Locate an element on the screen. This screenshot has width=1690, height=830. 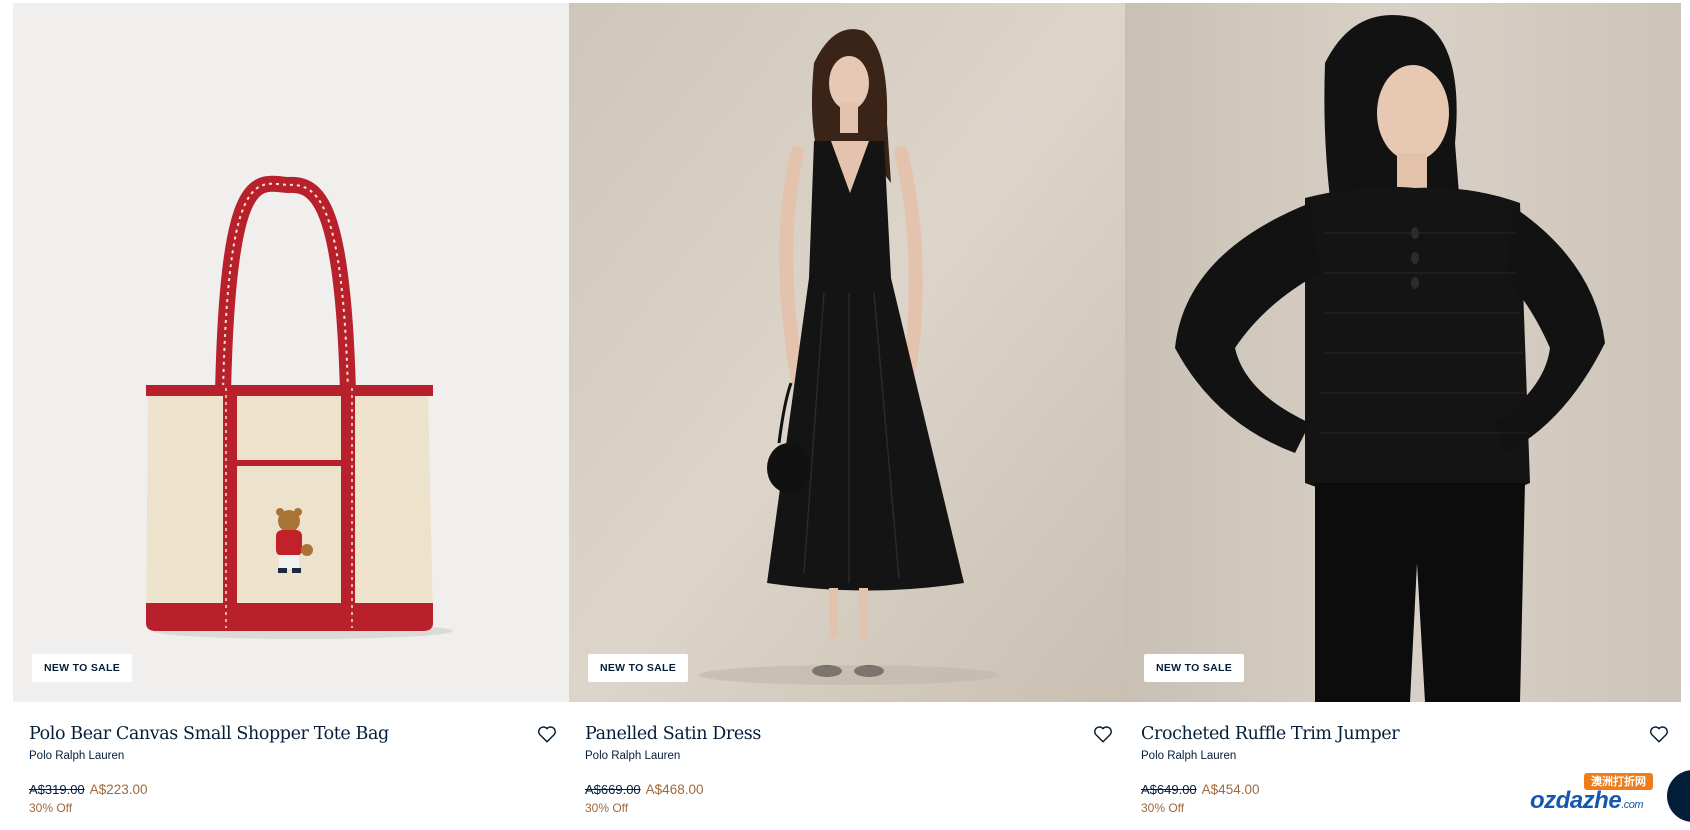
product-title: Panelled Satin Dress is located at coordinates (847, 734).